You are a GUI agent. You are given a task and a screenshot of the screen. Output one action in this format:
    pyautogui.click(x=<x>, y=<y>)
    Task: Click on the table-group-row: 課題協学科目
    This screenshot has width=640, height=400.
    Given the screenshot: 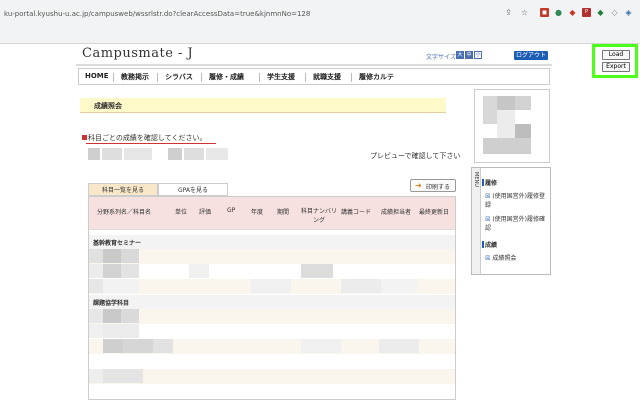 What is the action you would take?
    pyautogui.click(x=272, y=302)
    